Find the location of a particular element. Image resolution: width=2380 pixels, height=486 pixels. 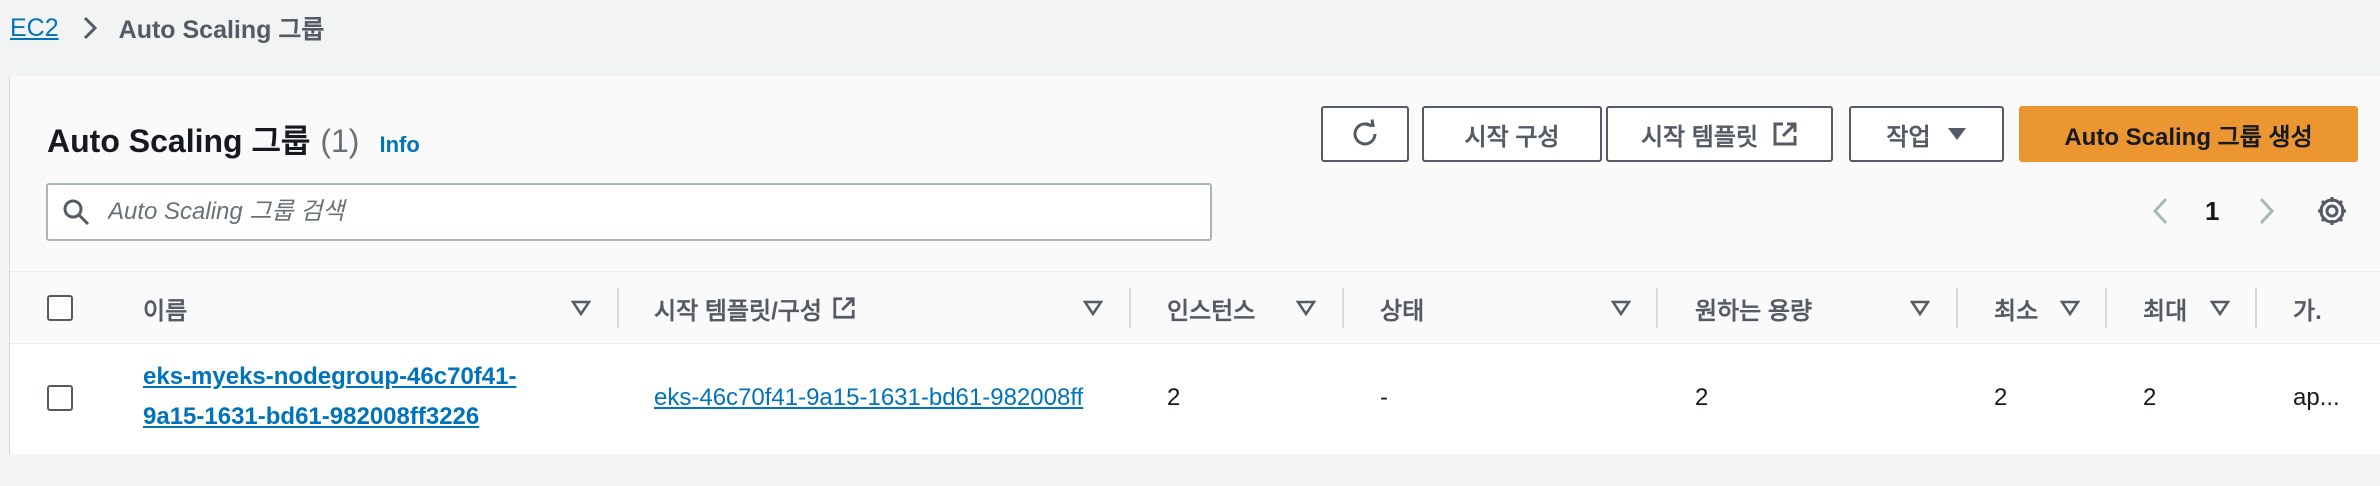

page-title: Auto Scaling 그룹 (1) Info is located at coordinates (233, 139).